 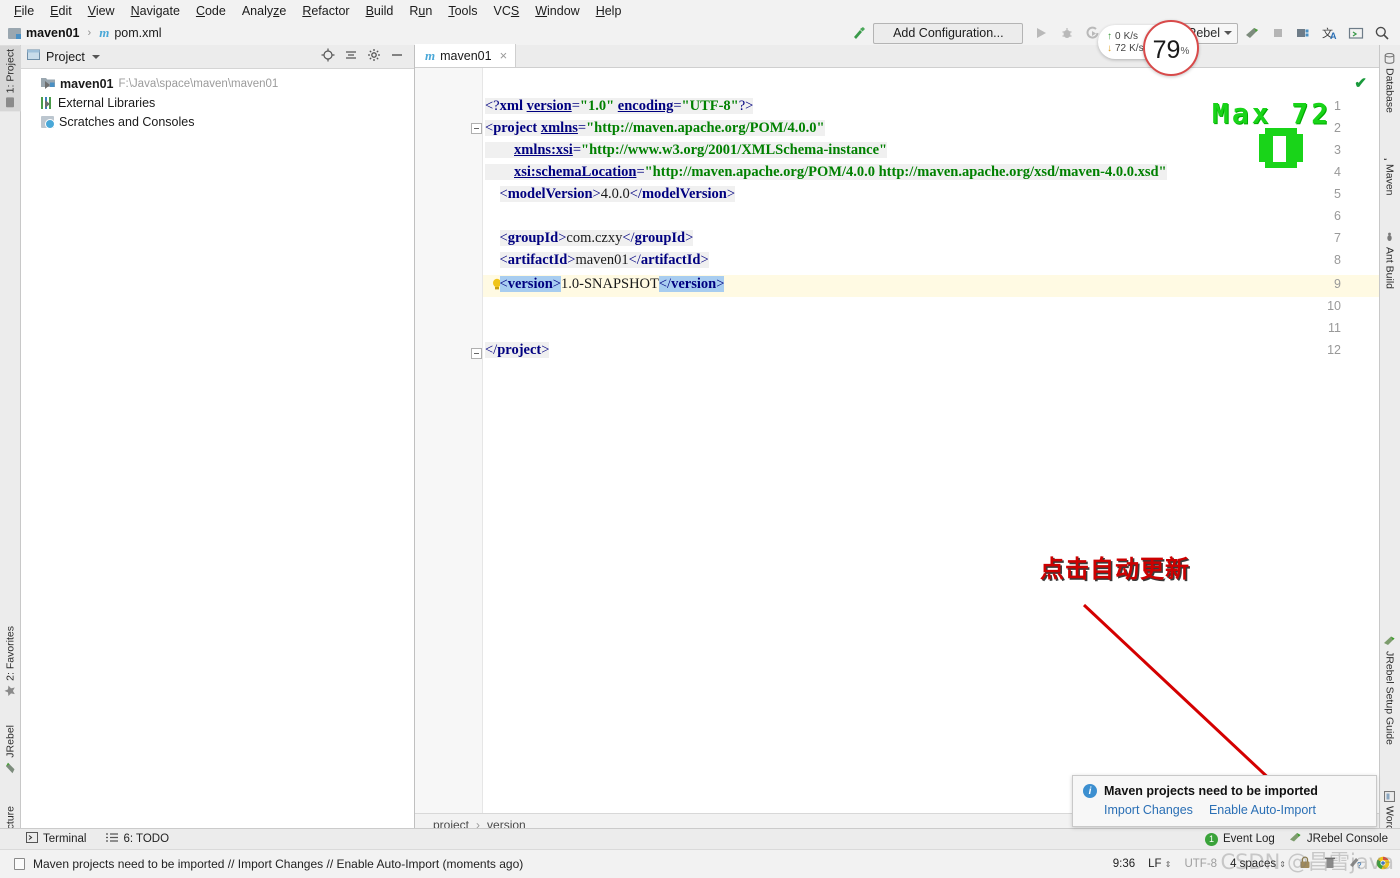 What do you see at coordinates (1356, 33) in the screenshot?
I see `terminal-icon` at bounding box center [1356, 33].